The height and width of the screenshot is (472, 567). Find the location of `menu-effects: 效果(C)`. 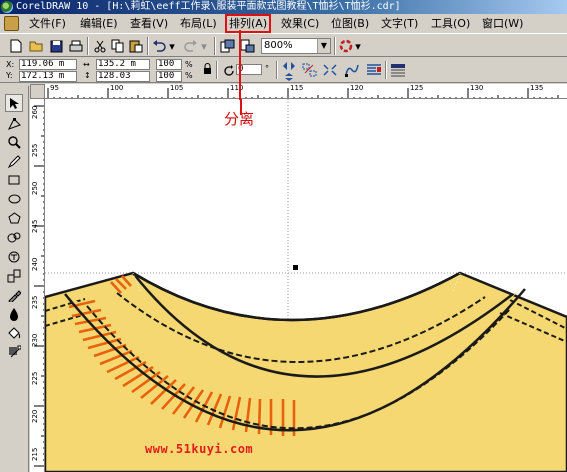

menu-effects: 效果(C) is located at coordinates (300, 23).